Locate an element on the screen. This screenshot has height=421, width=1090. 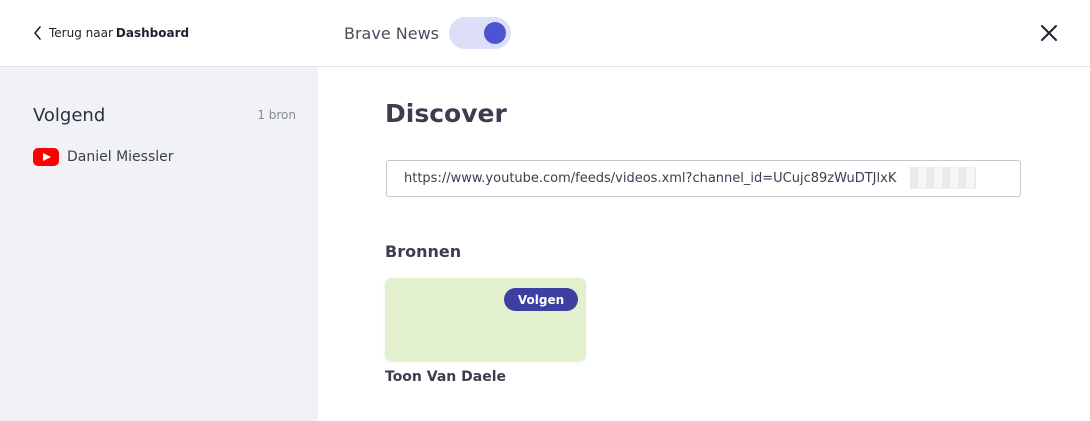
source-card: Volgen is located at coordinates (485, 319).